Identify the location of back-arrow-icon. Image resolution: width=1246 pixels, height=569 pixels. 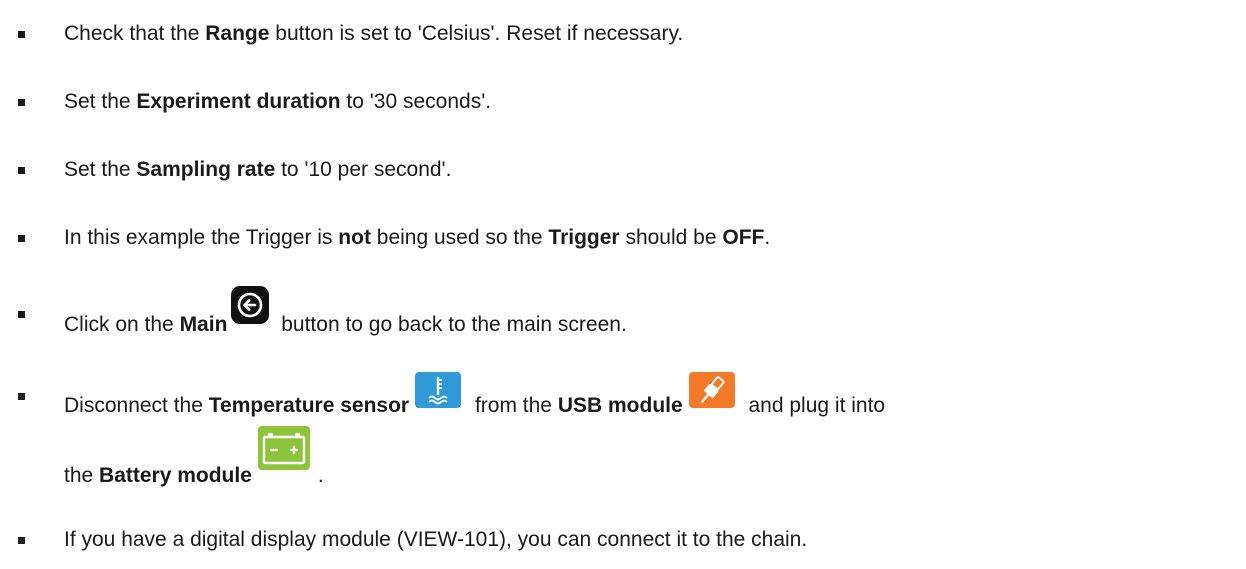
(250, 305).